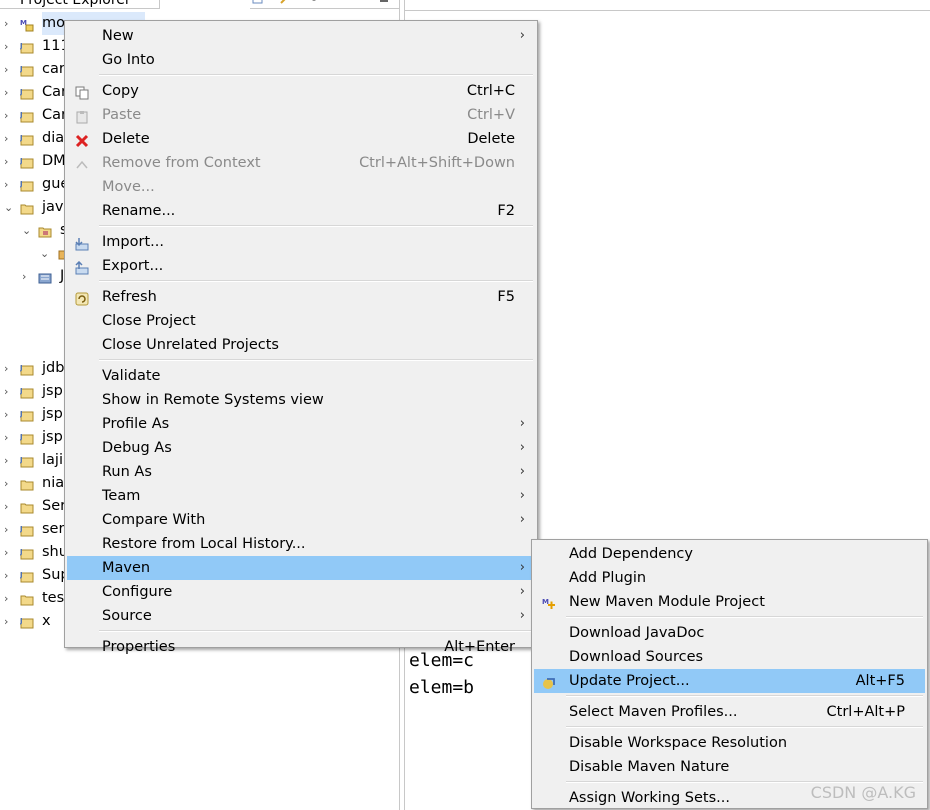  I want to click on menu-item-delete: Delete Delete, so click(301, 139).